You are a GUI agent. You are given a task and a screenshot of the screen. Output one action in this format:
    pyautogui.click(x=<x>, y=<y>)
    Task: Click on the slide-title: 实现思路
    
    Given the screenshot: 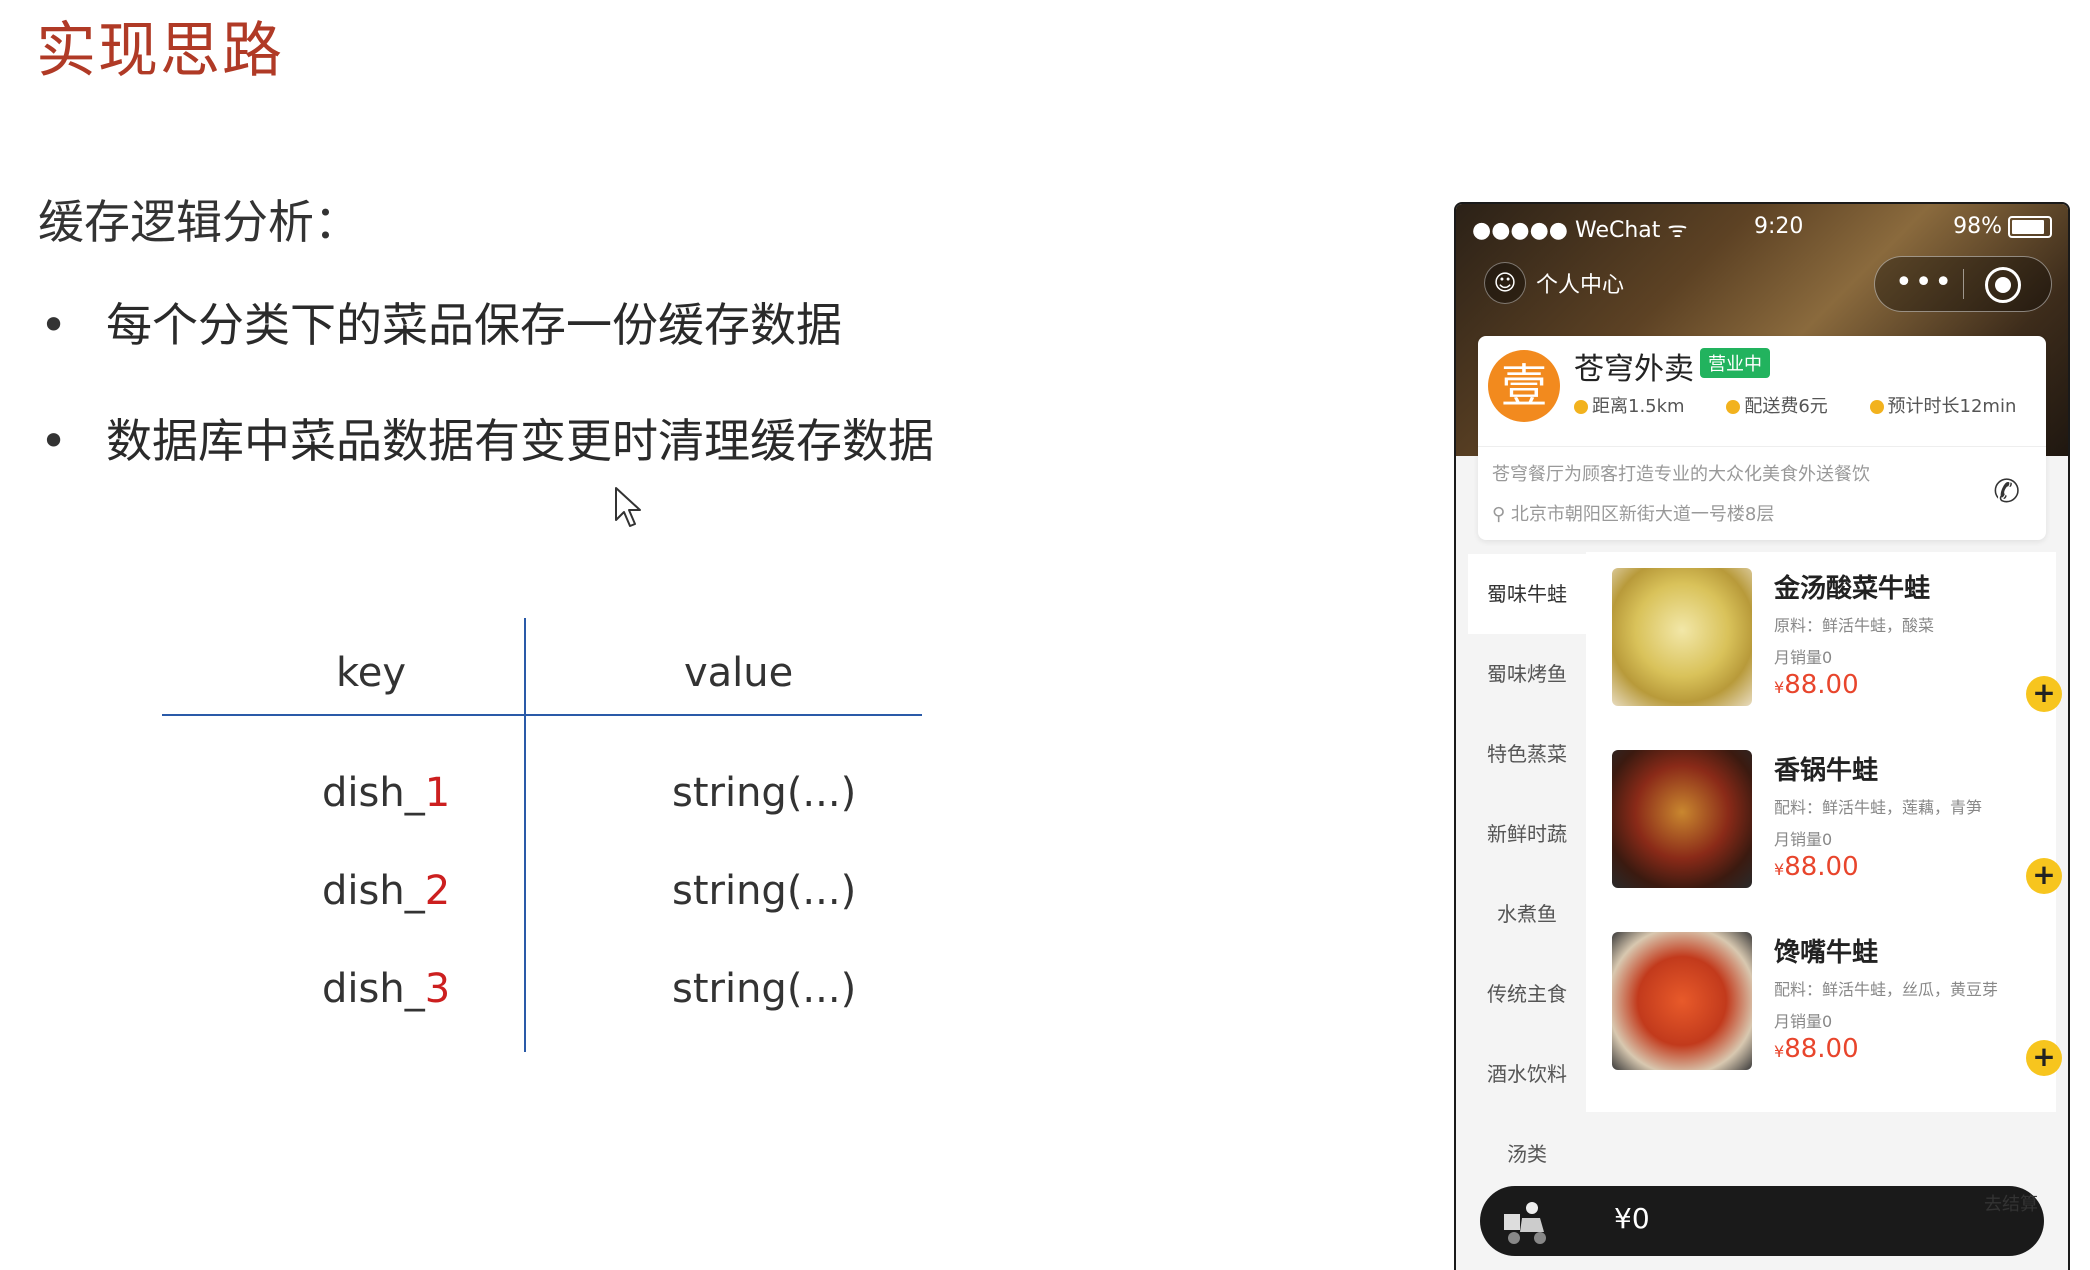 What is the action you would take?
    pyautogui.click(x=160, y=51)
    